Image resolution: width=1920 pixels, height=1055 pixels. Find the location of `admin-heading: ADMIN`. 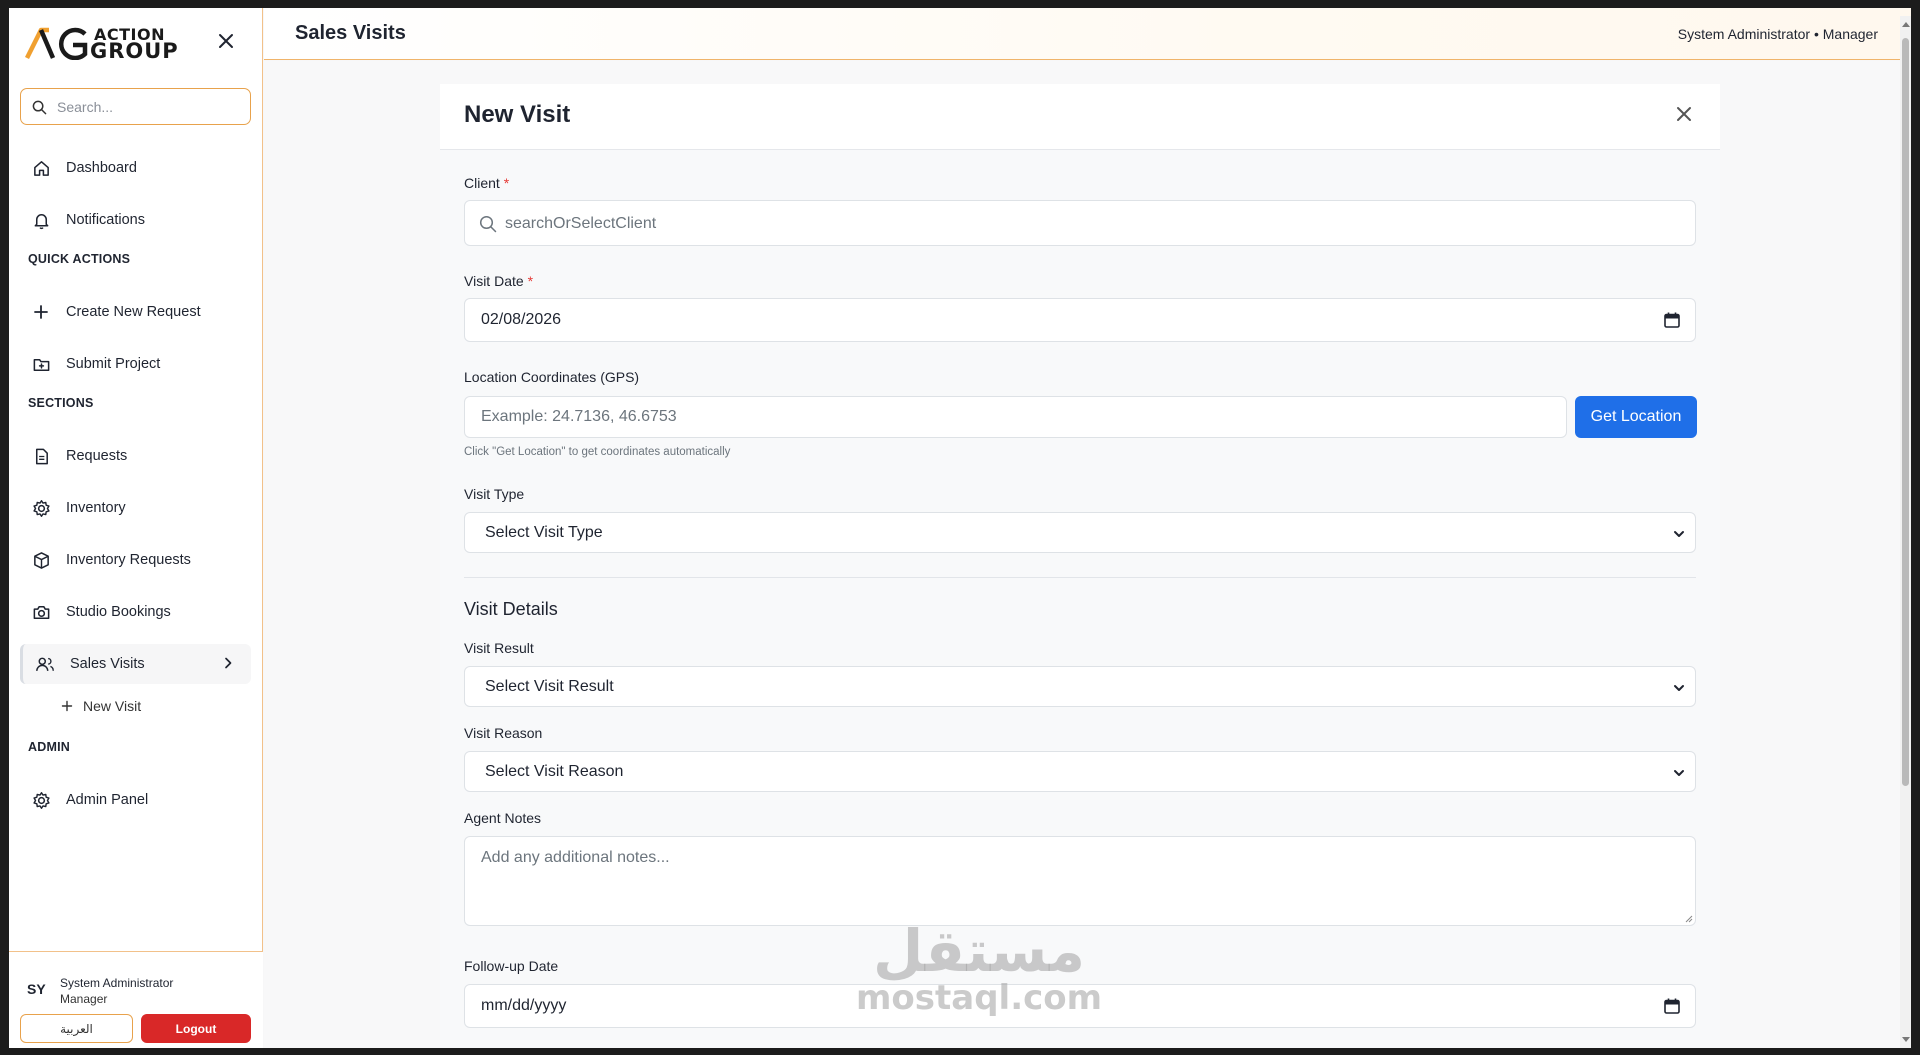

admin-heading: ADMIN is located at coordinates (49, 747).